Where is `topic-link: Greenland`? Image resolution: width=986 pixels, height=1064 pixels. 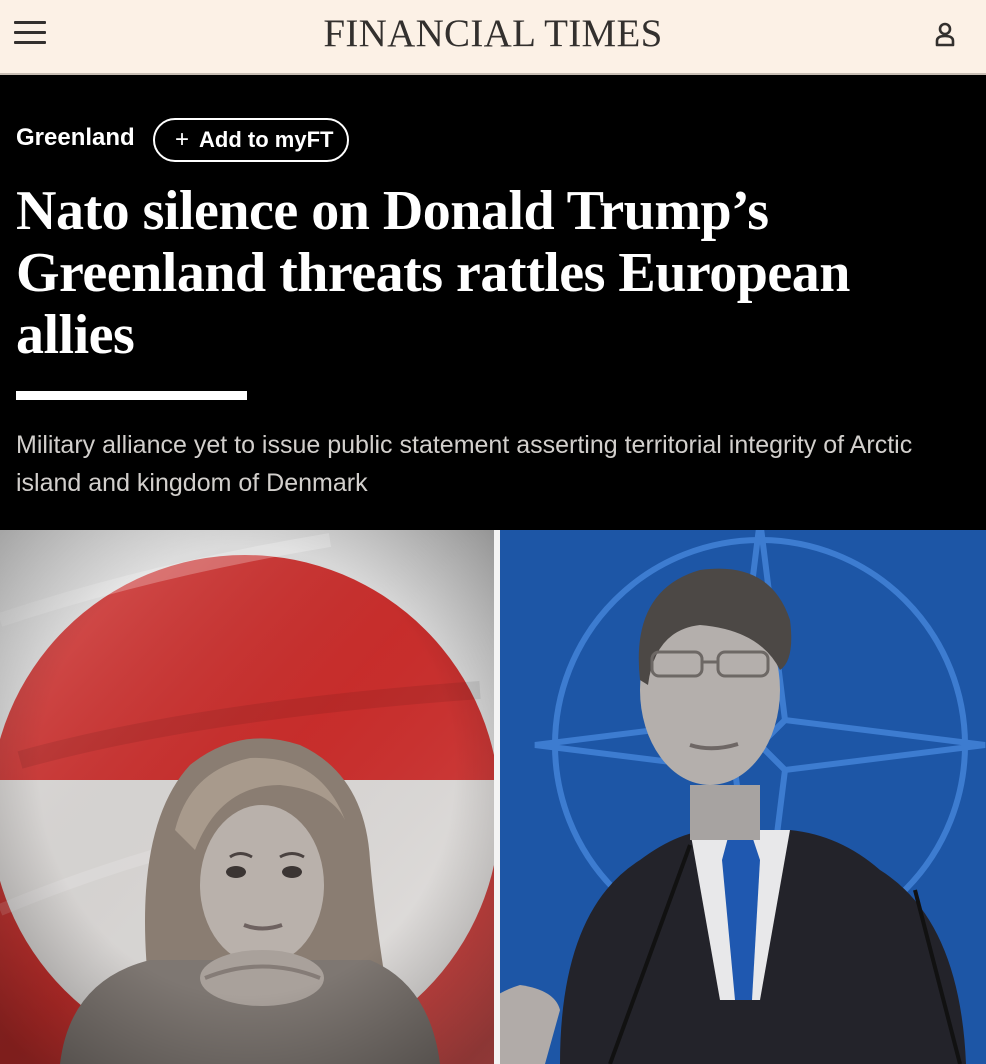 topic-link: Greenland is located at coordinates (75, 138).